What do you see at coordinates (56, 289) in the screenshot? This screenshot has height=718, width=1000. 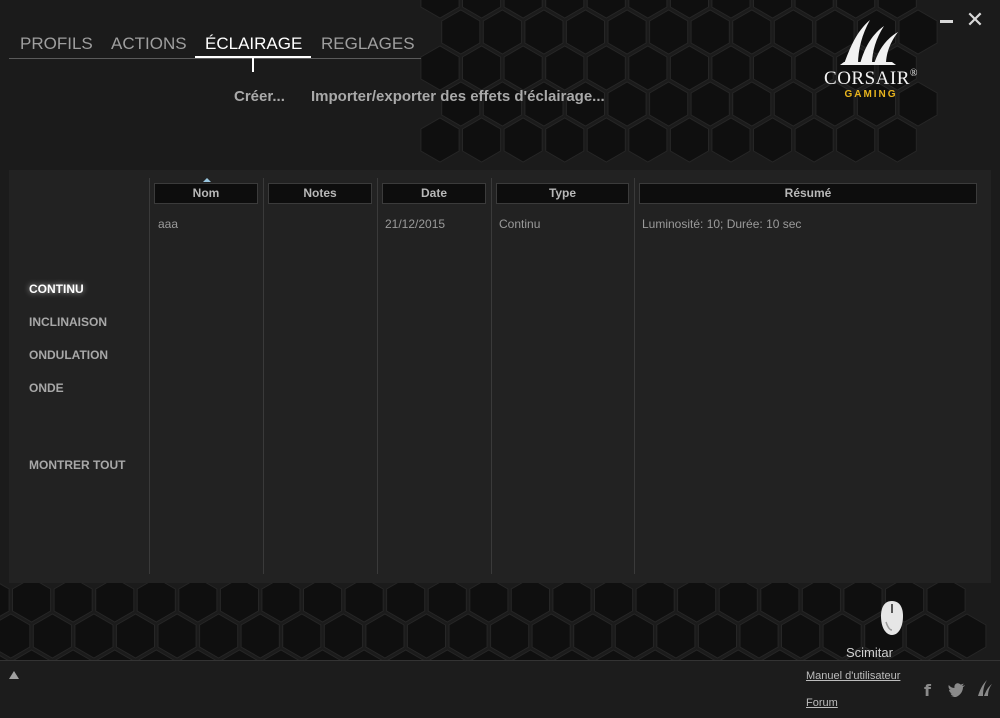 I see `sidebar-item-continu: CONTINU` at bounding box center [56, 289].